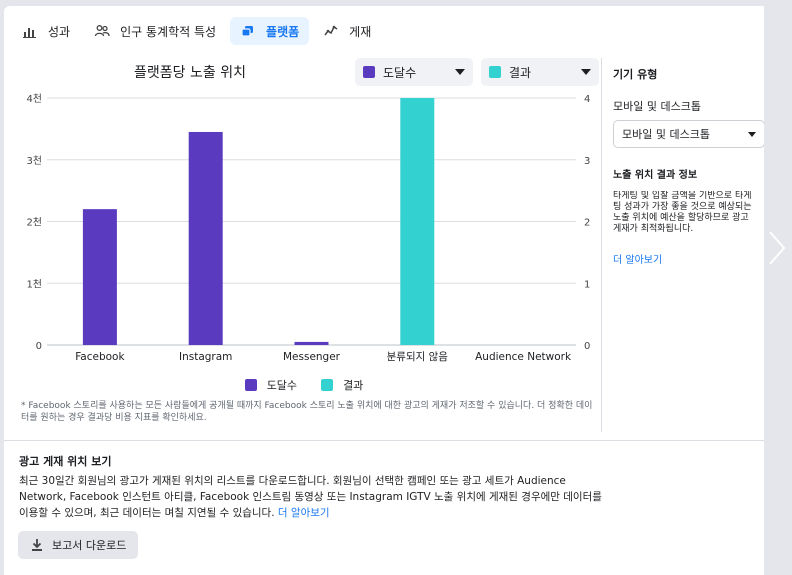 The width and height of the screenshot is (792, 575). Describe the element at coordinates (682, 196) in the screenshot. I see `info-line: 타게팅 및 입찰 금액을 기반으로 타게` at that location.